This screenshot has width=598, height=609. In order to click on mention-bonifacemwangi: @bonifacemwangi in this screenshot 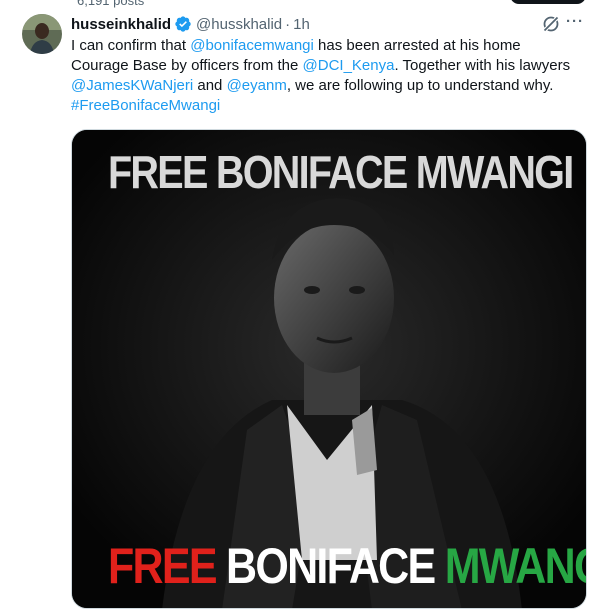, I will do `click(252, 45)`.